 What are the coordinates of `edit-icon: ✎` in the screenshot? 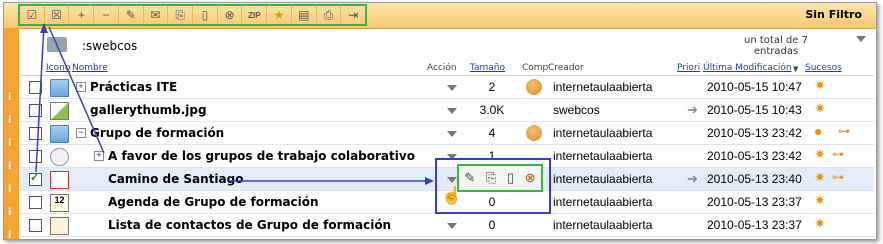 It's located at (469, 178).